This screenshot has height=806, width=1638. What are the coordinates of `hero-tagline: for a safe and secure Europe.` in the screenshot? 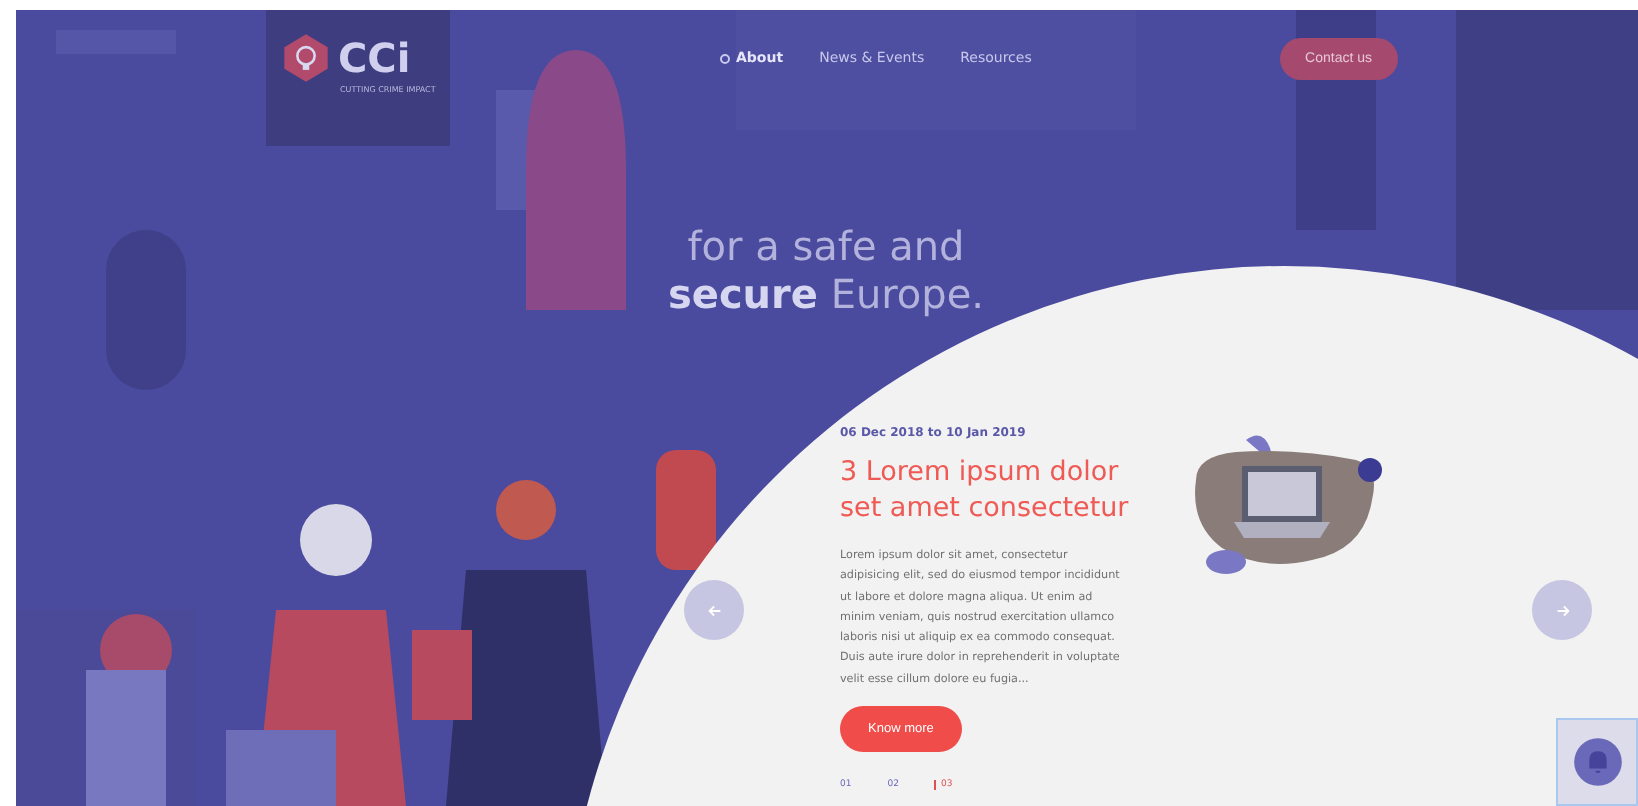 It's located at (826, 270).